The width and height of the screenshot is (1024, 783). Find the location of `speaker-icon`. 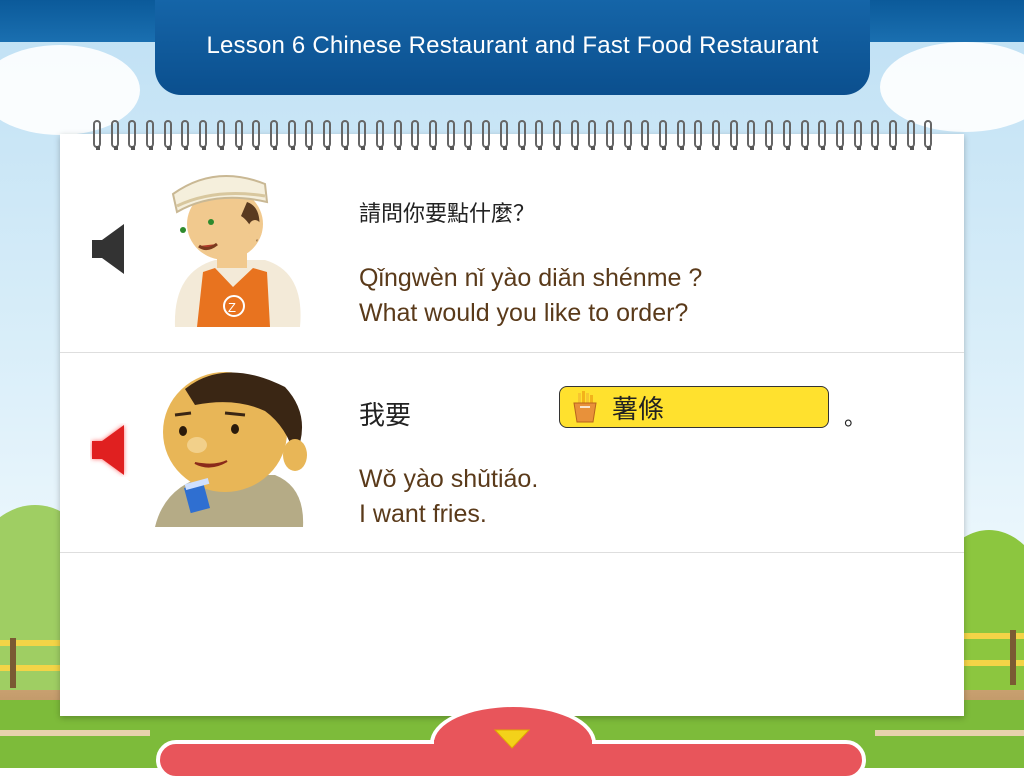

speaker-icon is located at coordinates (110, 249).